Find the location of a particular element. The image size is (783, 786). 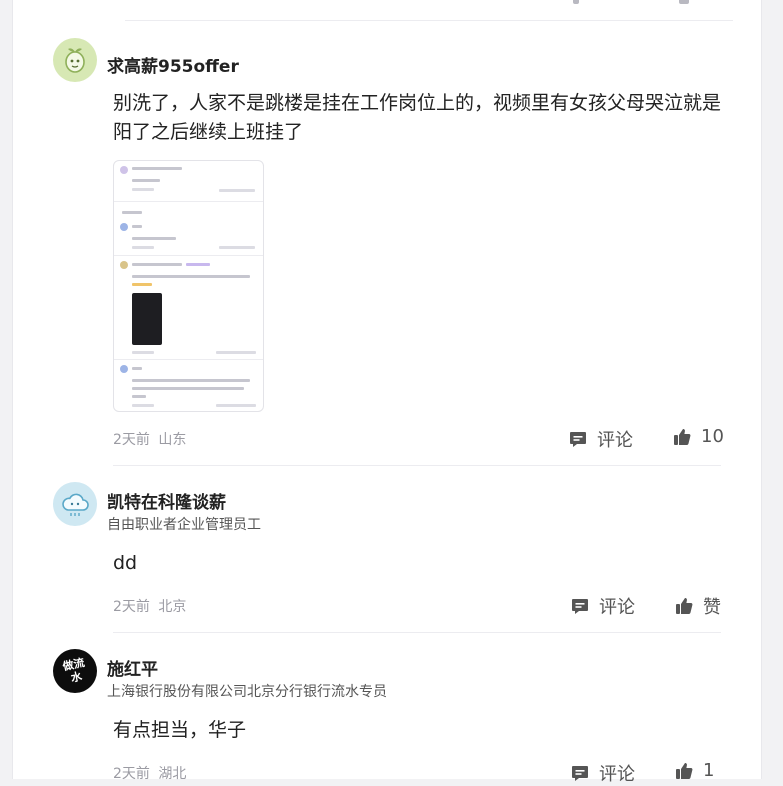

cloud-icon is located at coordinates (75, 504).